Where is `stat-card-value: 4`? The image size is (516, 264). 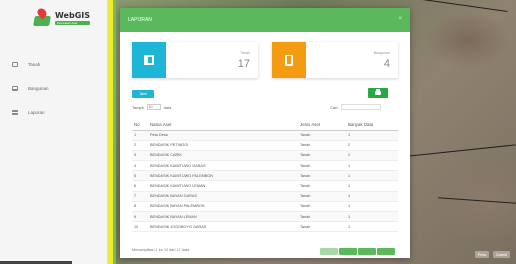 stat-card-value: 4 is located at coordinates (386, 64).